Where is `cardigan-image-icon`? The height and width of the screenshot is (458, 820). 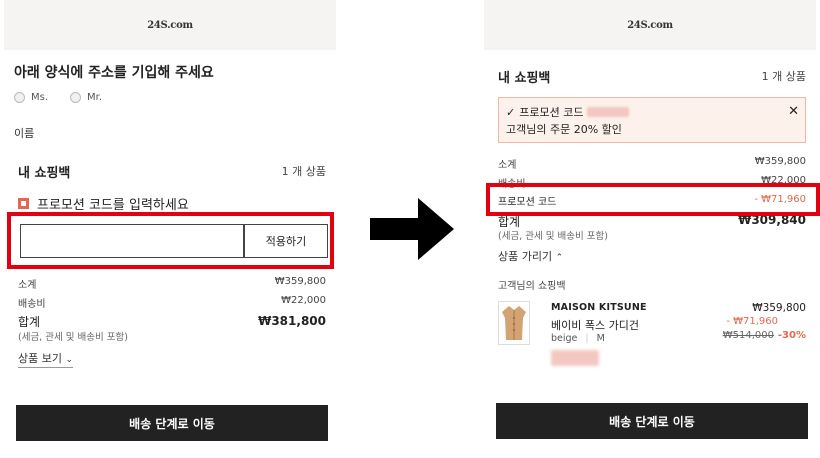
cardigan-image-icon is located at coordinates (514, 323).